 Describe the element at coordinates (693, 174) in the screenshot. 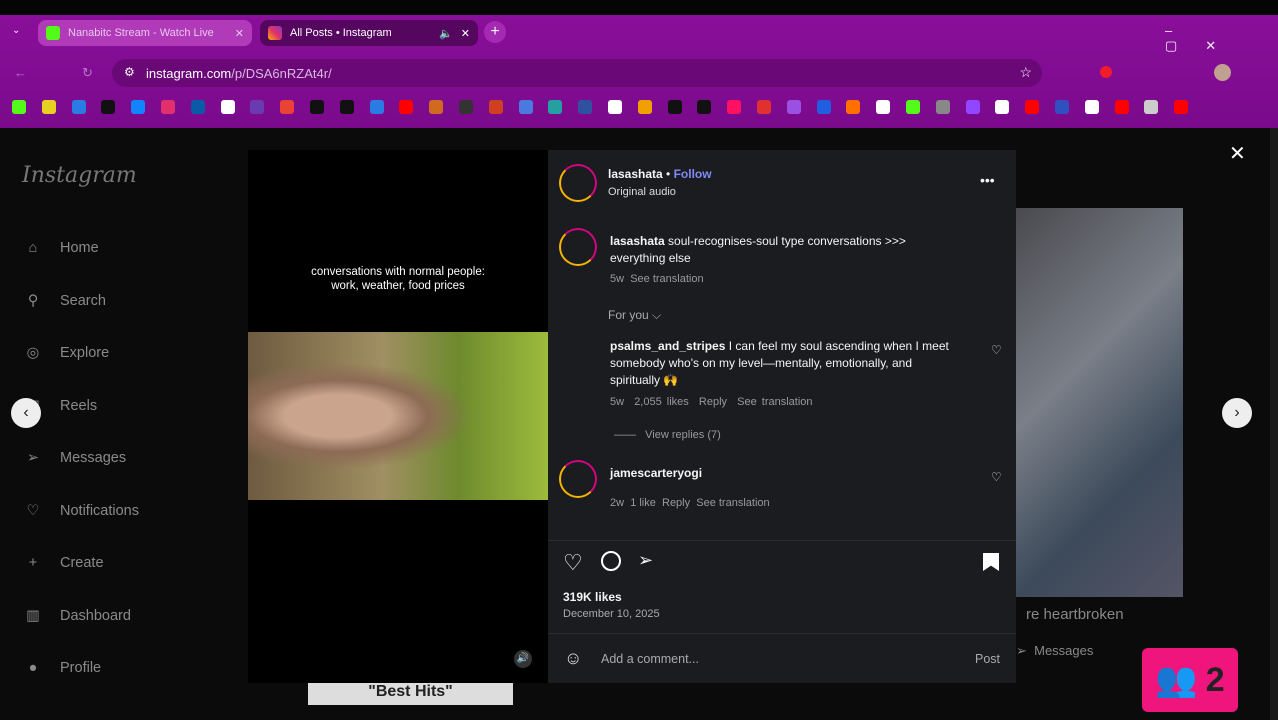

I see `follow-button: Follow` at that location.